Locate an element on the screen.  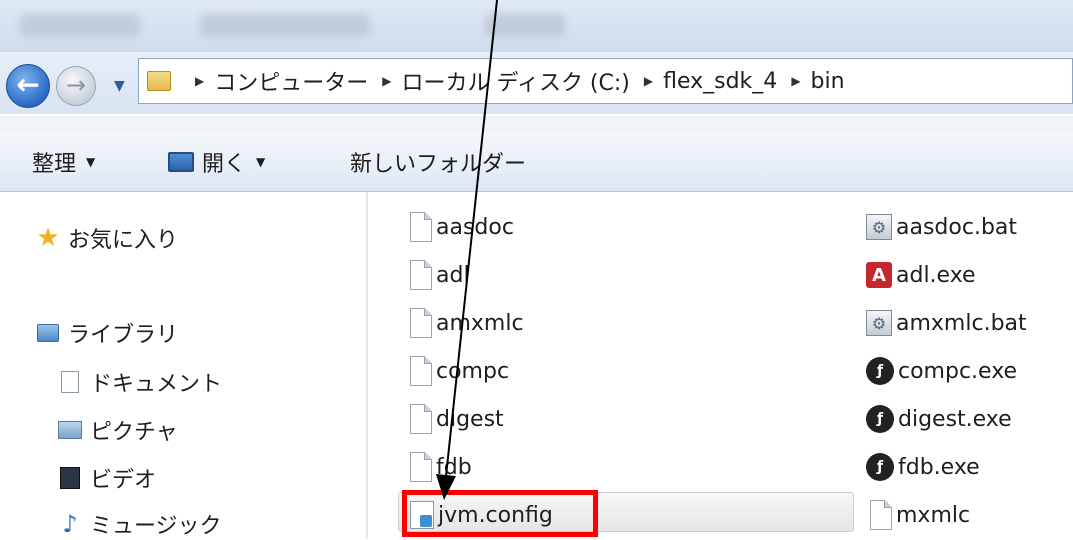
annotation-arrow-line is located at coordinates (471, 238).